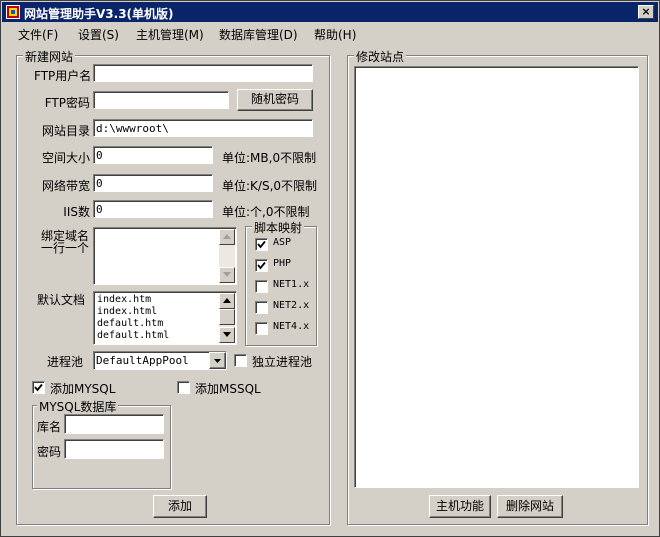 The width and height of the screenshot is (660, 537). I want to click on app-icon, so click(13, 12).